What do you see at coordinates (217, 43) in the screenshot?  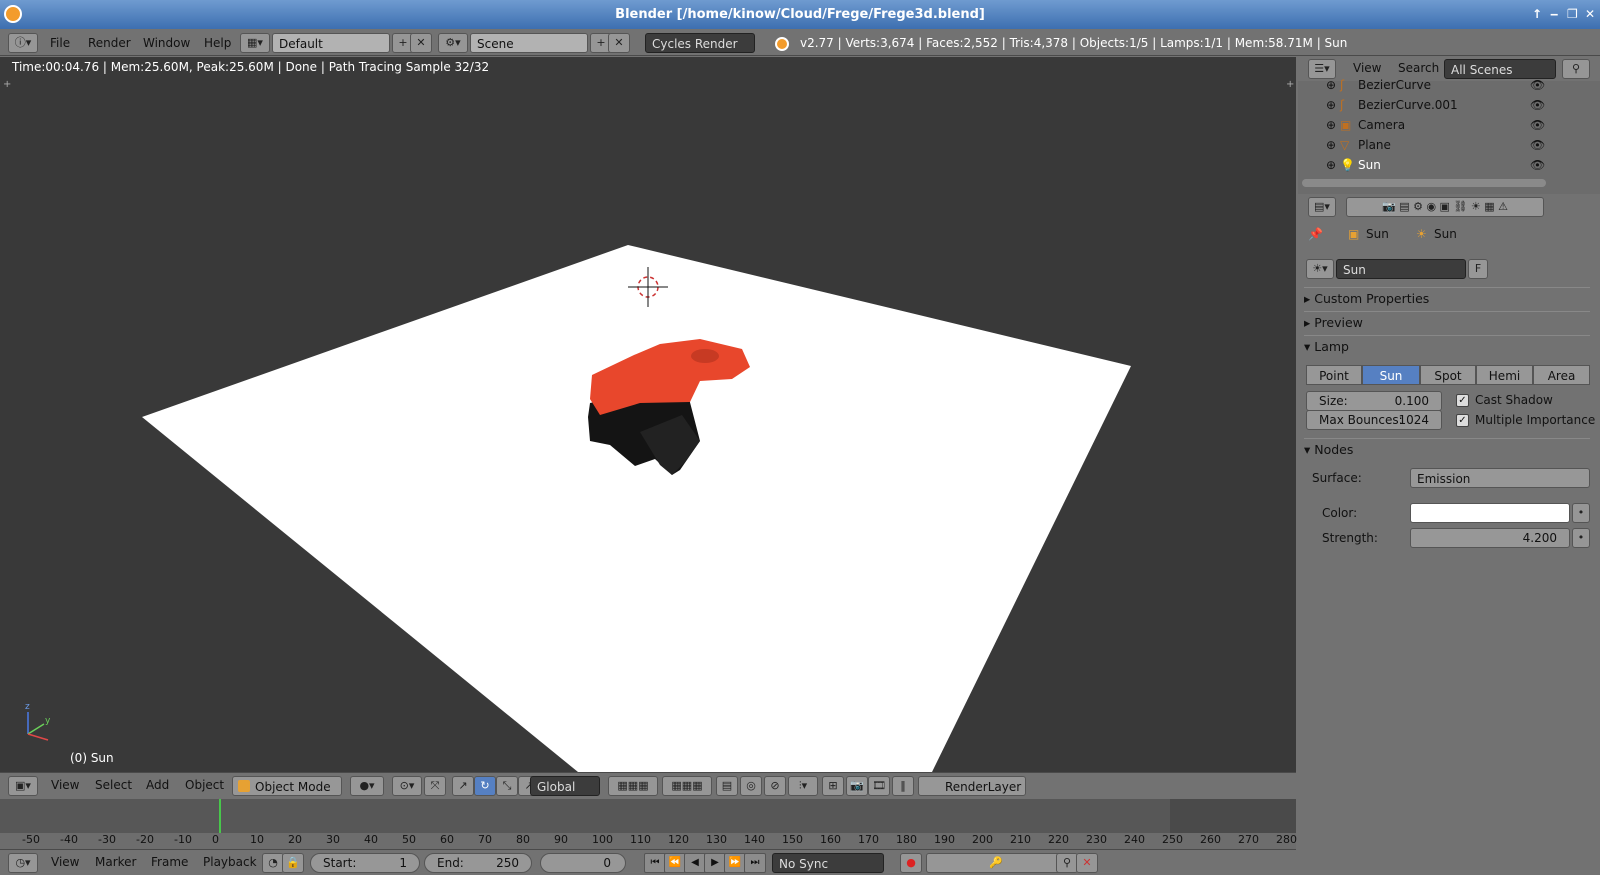 I see `menu-help: Help` at bounding box center [217, 43].